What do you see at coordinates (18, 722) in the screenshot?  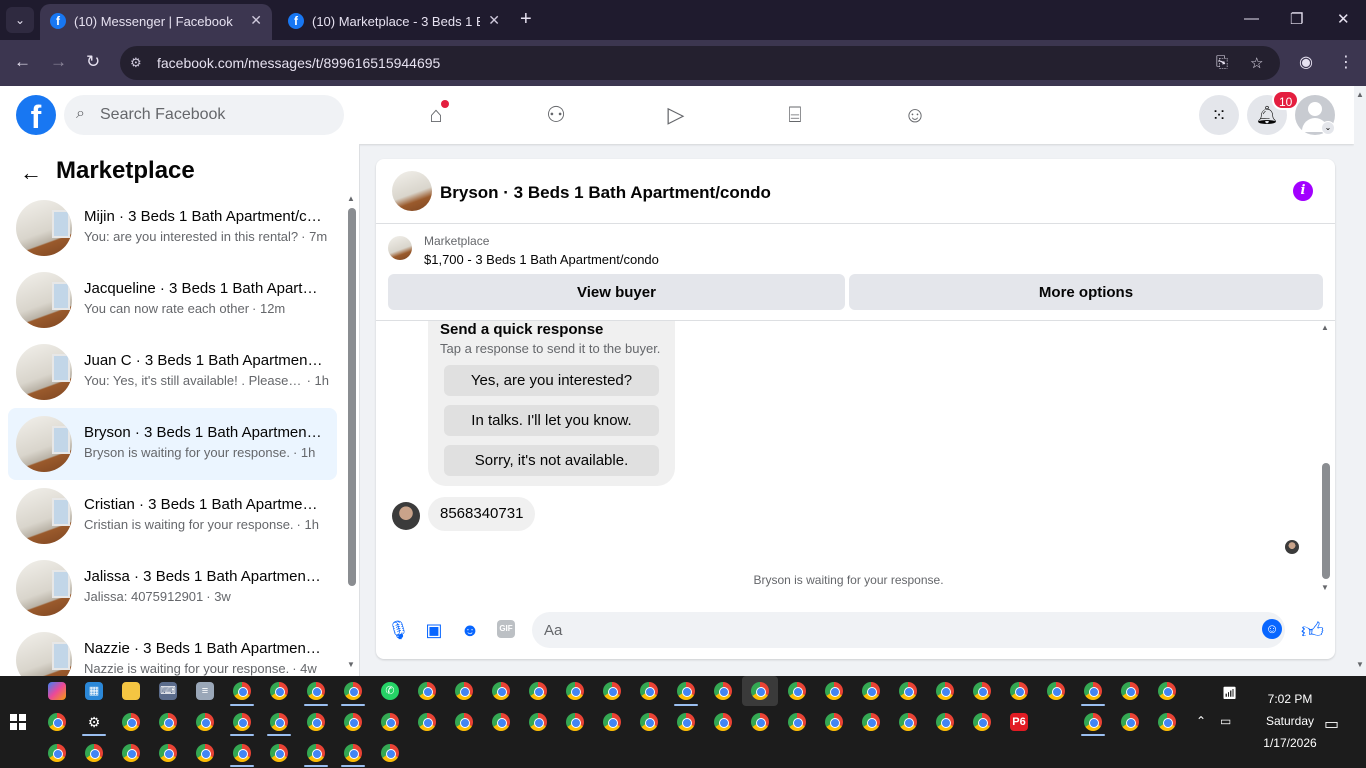 I see `windows-start-icon` at bounding box center [18, 722].